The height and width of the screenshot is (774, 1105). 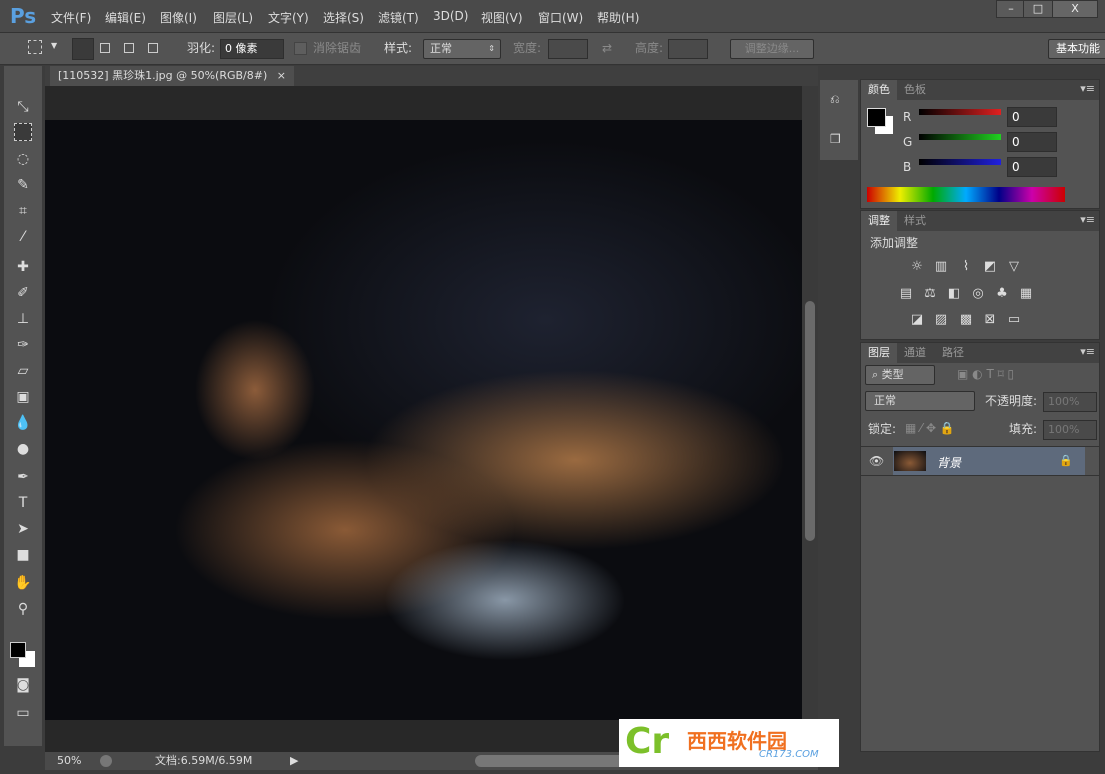 I want to click on height-input, so click(x=688, y=49).